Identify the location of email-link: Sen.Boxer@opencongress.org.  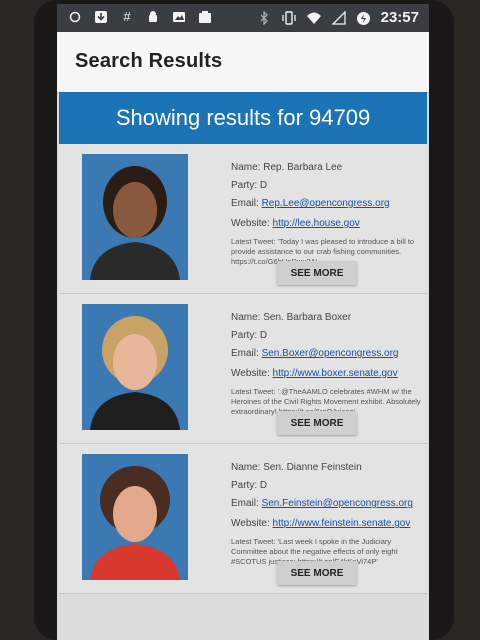
(330, 353).